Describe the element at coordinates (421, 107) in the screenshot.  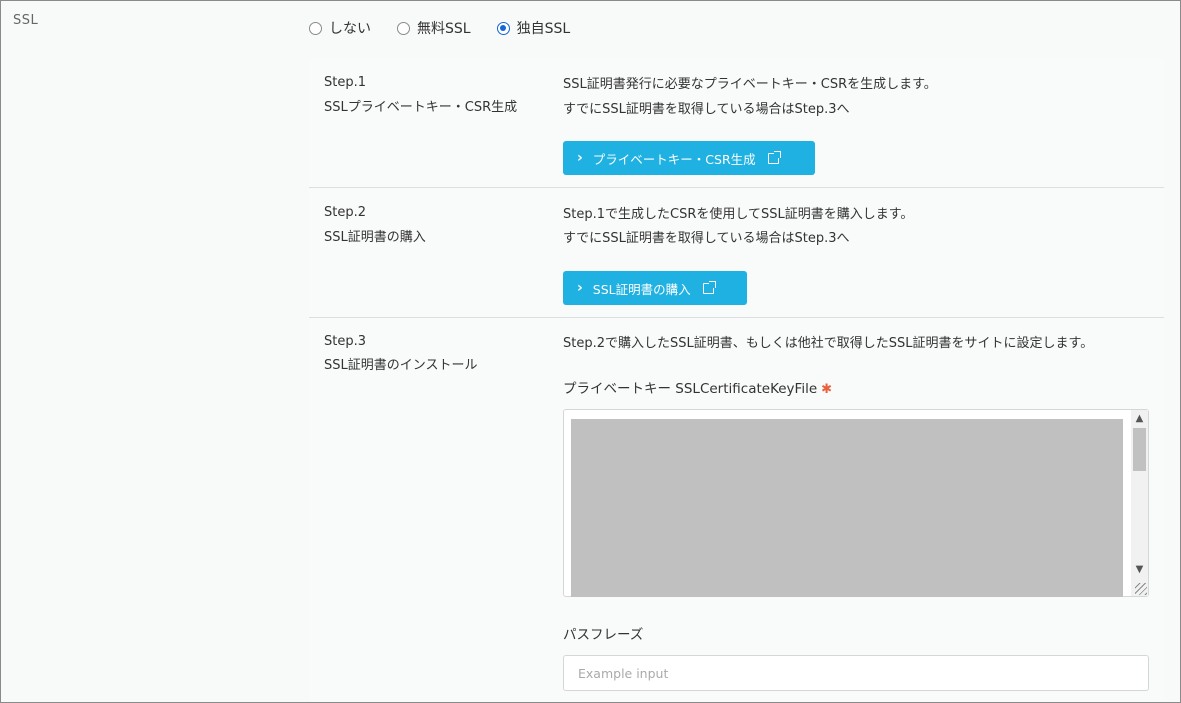
I see `step-name: SSLプライベートキー・CSR生成` at that location.